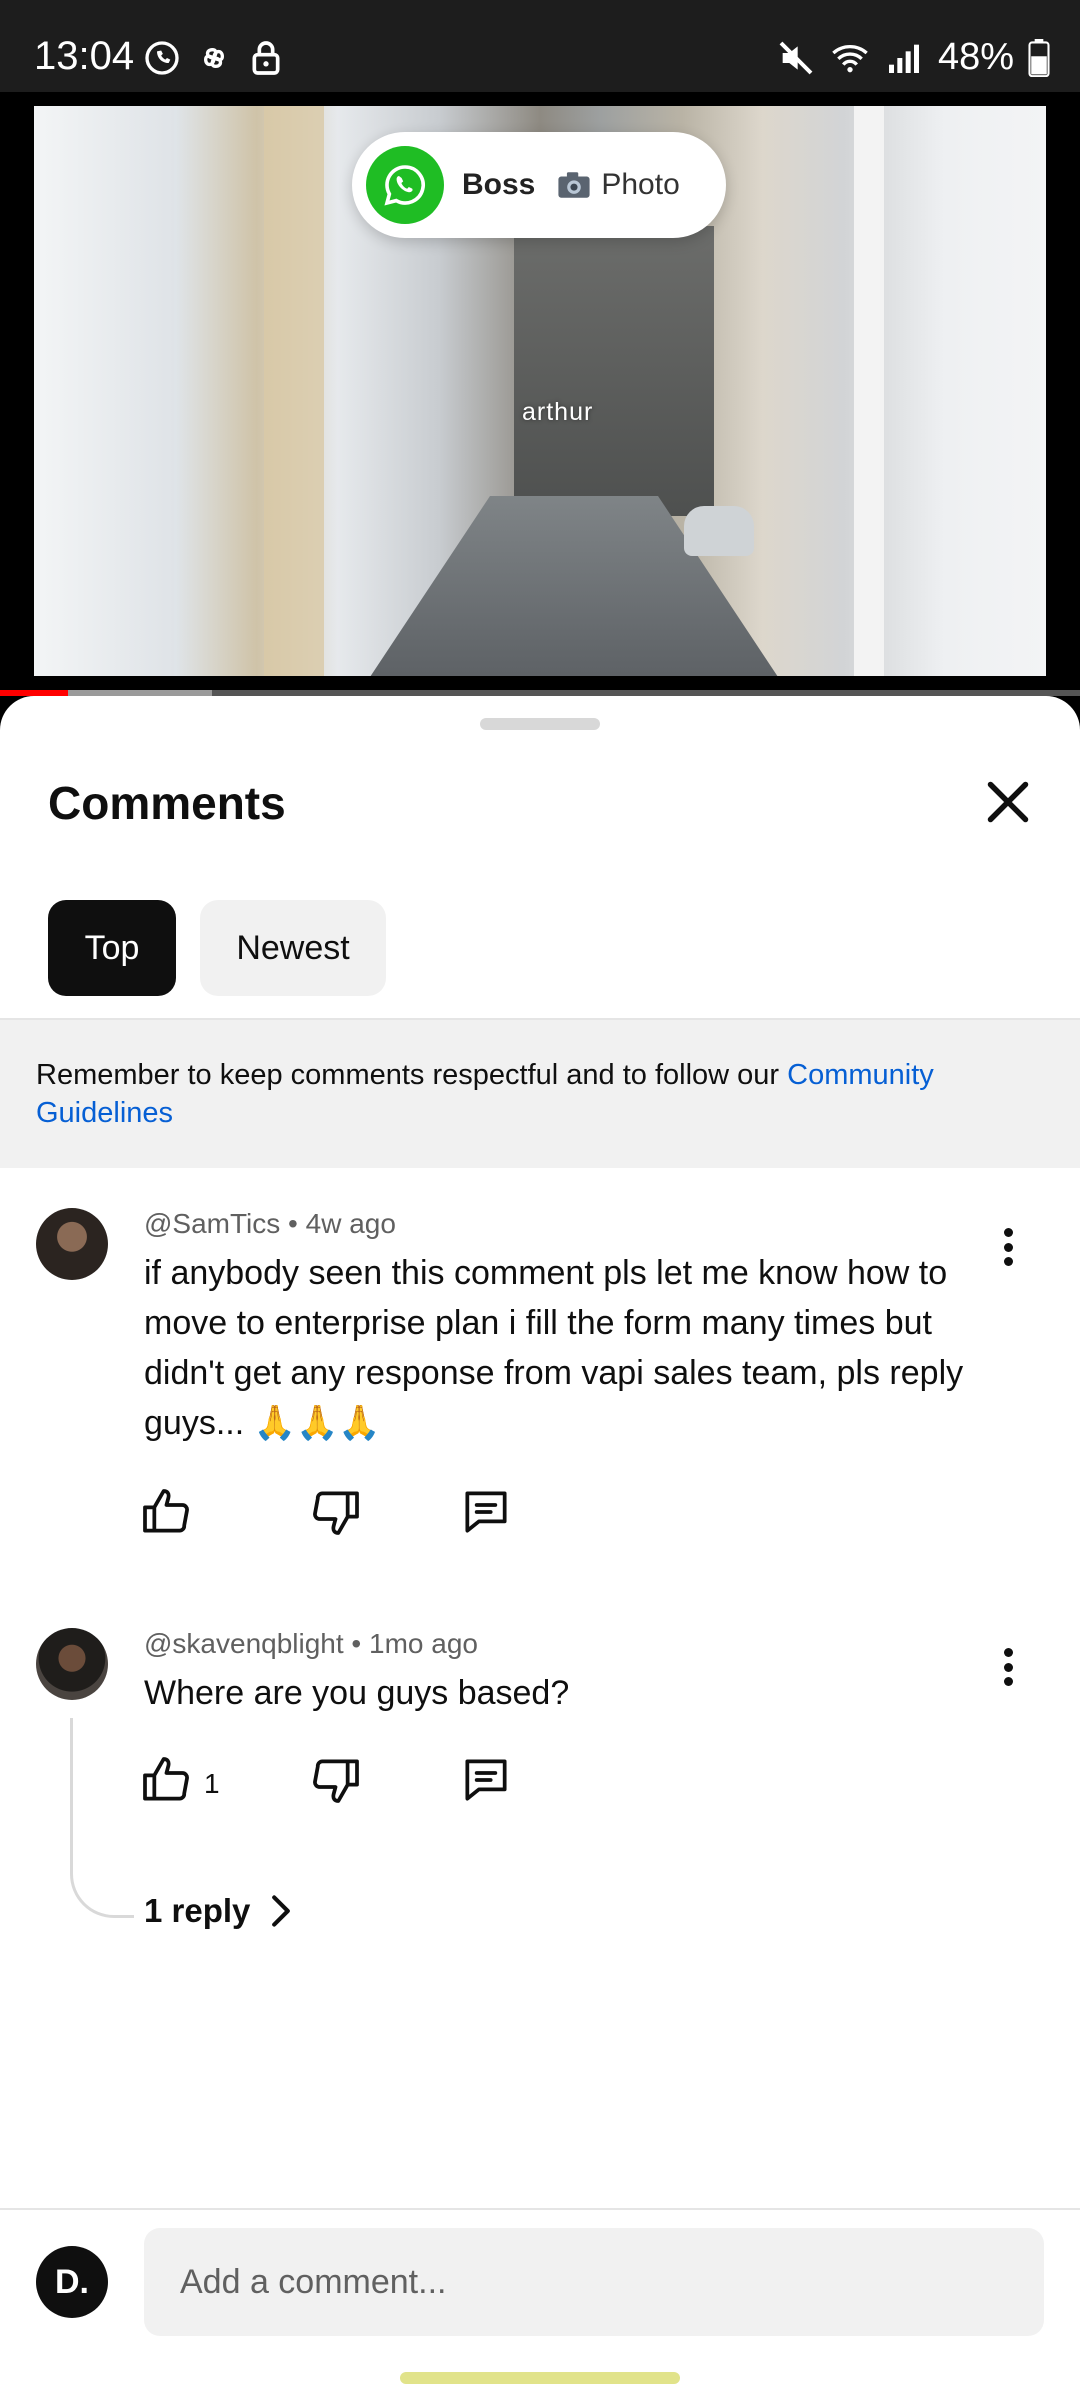 The width and height of the screenshot is (1080, 2400). What do you see at coordinates (244, 1643) in the screenshot?
I see `comment-author: @skavenqblight` at bounding box center [244, 1643].